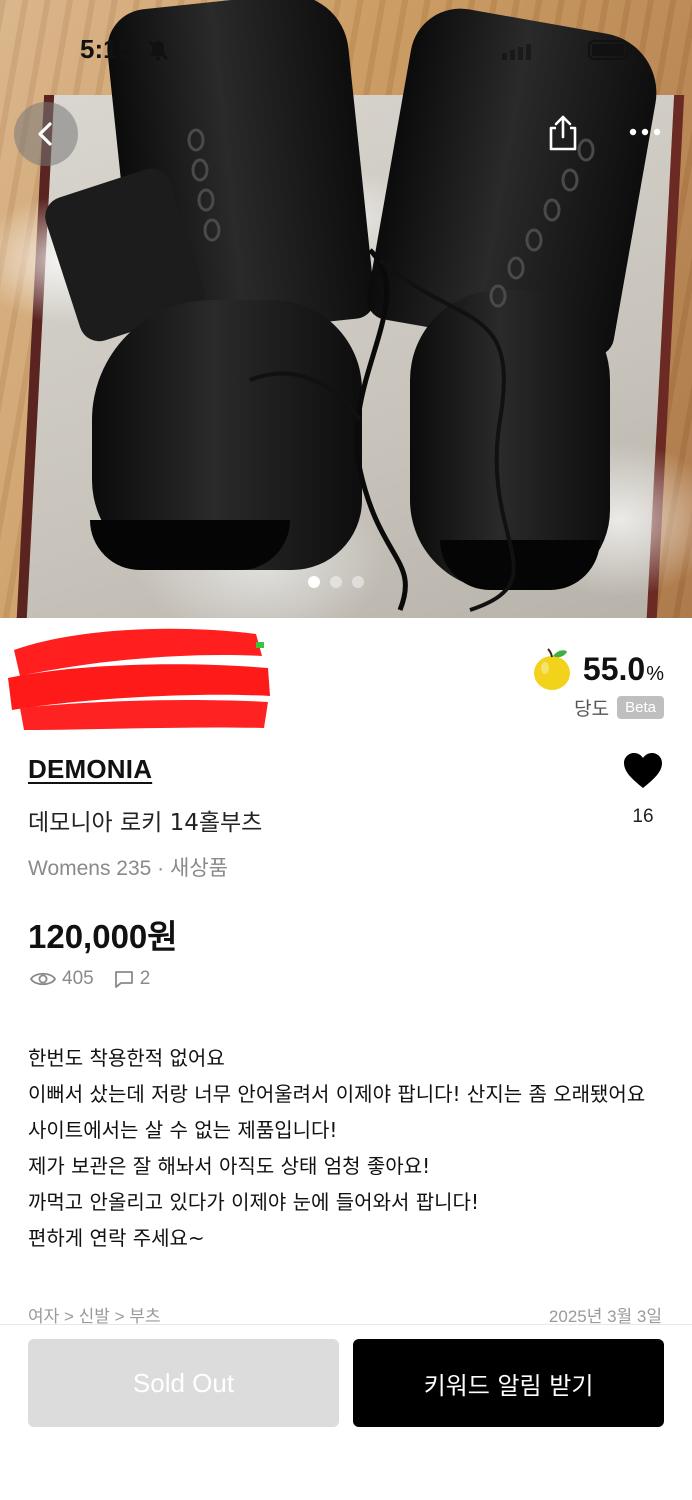 This screenshot has width=692, height=1500. What do you see at coordinates (643, 790) in the screenshot?
I see `like-button: 16` at bounding box center [643, 790].